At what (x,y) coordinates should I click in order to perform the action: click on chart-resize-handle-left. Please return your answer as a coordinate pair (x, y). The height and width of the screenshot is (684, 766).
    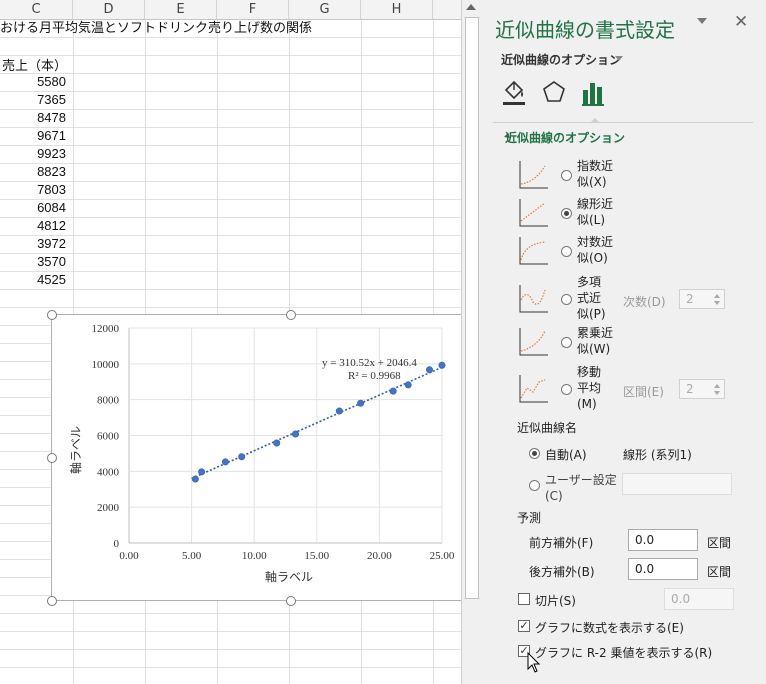
    Looking at the image, I should click on (52, 458).